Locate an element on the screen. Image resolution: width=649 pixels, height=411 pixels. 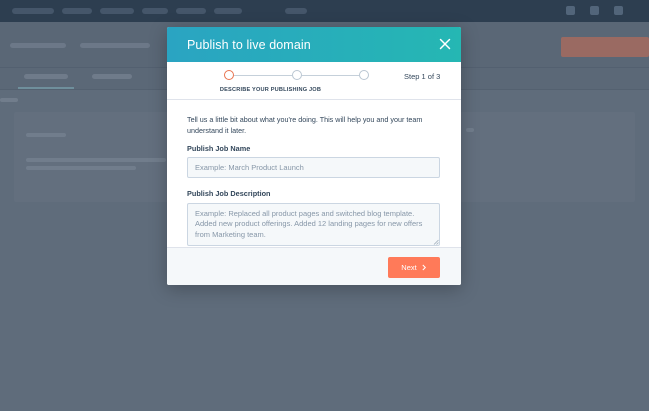
modal-footer: Next is located at coordinates (314, 266).